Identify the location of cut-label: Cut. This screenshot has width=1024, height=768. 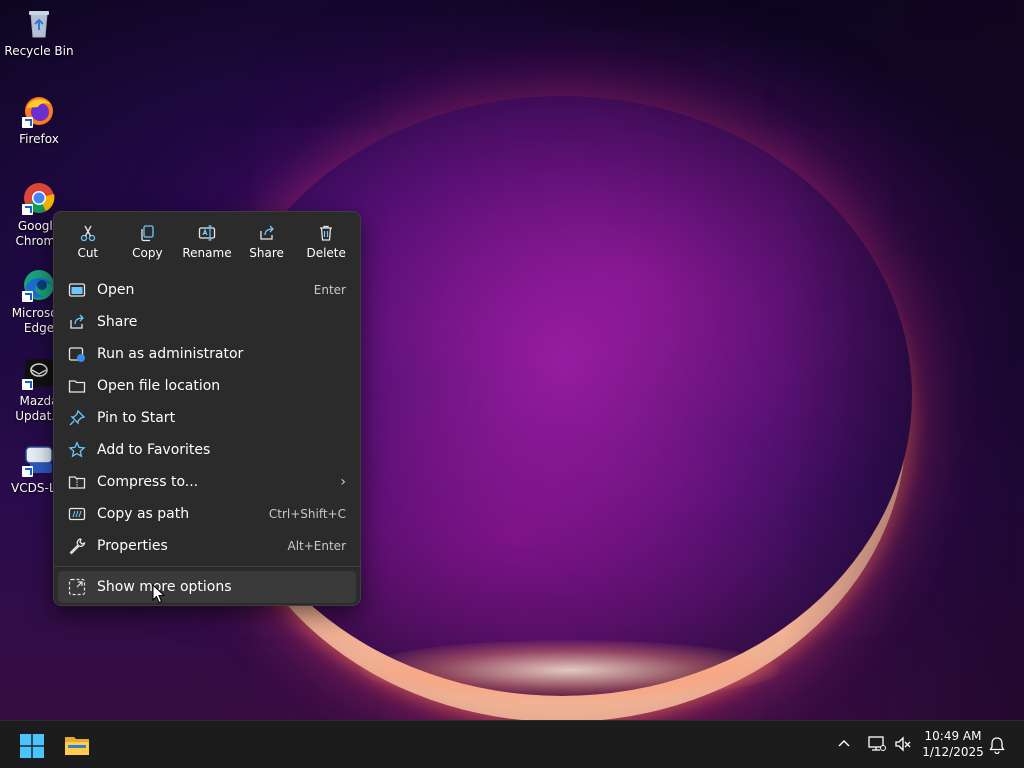
(88, 253).